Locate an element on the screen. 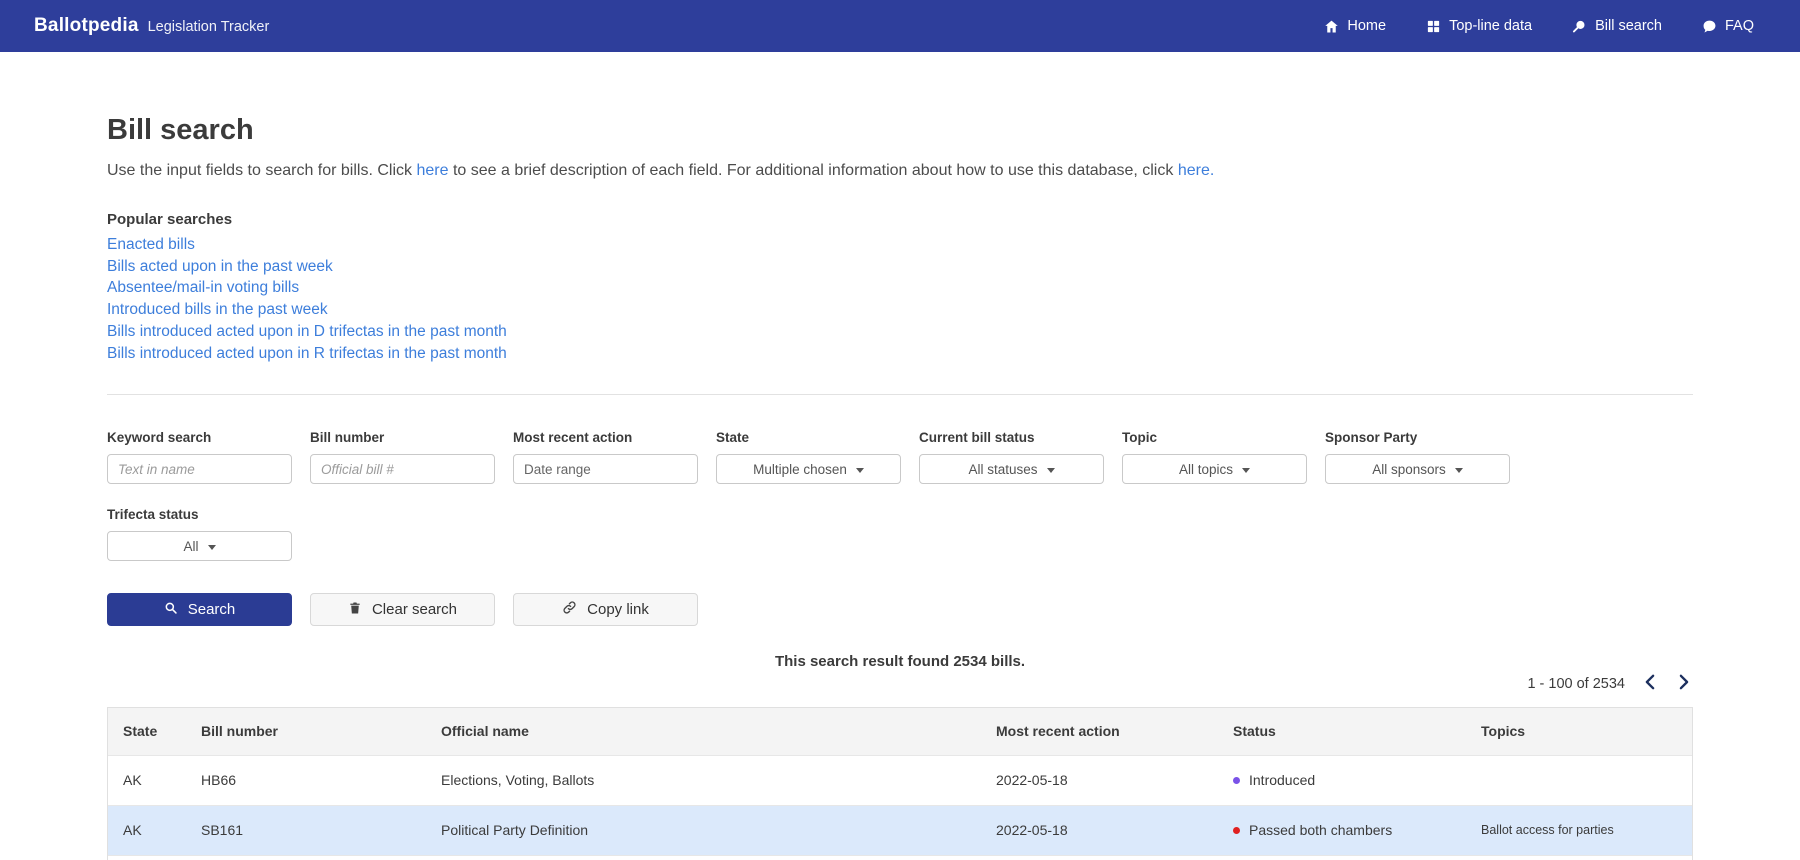 The image size is (1800, 860). nav-item-faq: FAQ is located at coordinates (1728, 26).